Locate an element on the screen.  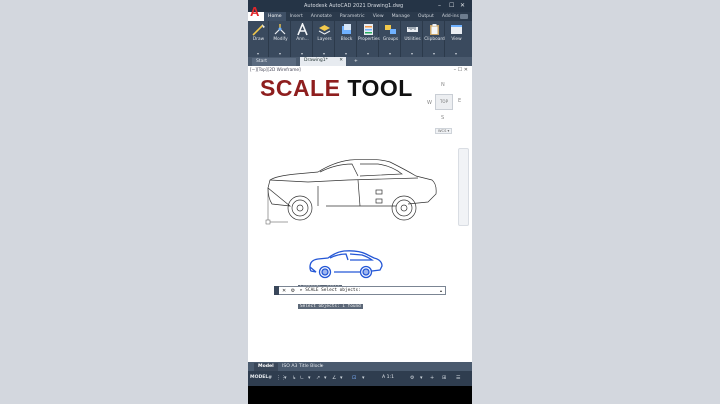
command-line-buttons: ✕ ⚙ is located at coordinates (285, 291).